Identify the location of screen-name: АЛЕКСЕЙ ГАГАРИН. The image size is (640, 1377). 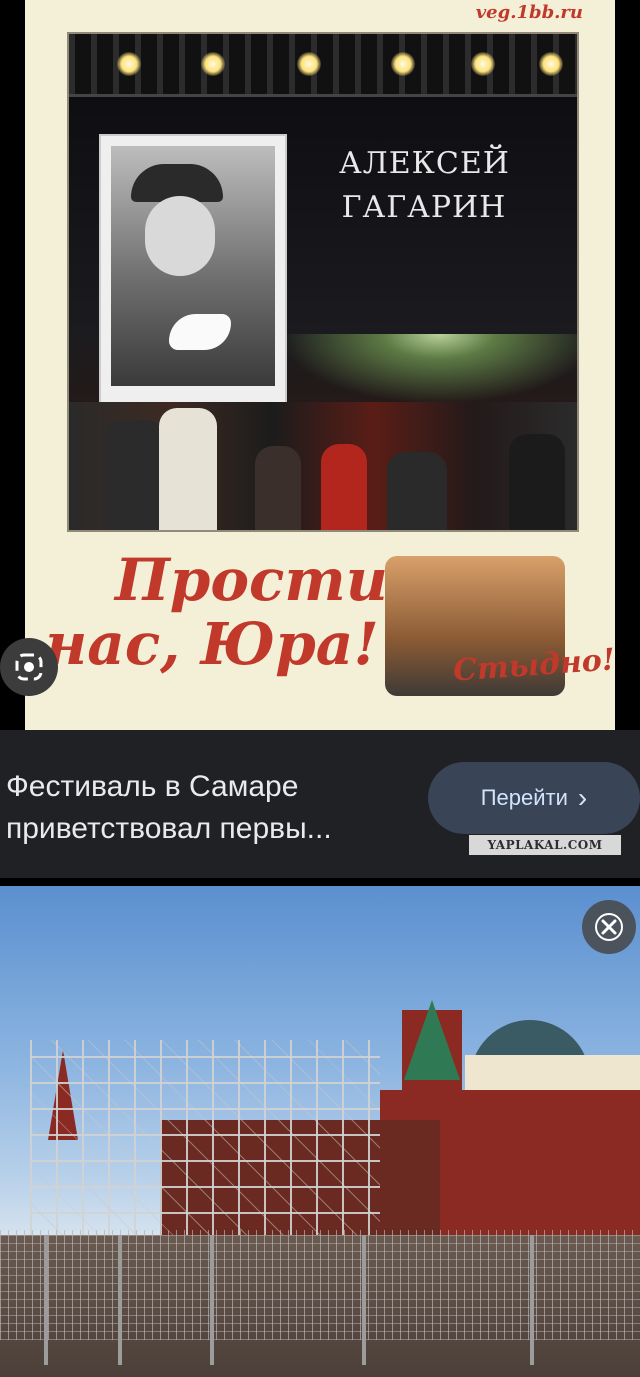
(424, 186).